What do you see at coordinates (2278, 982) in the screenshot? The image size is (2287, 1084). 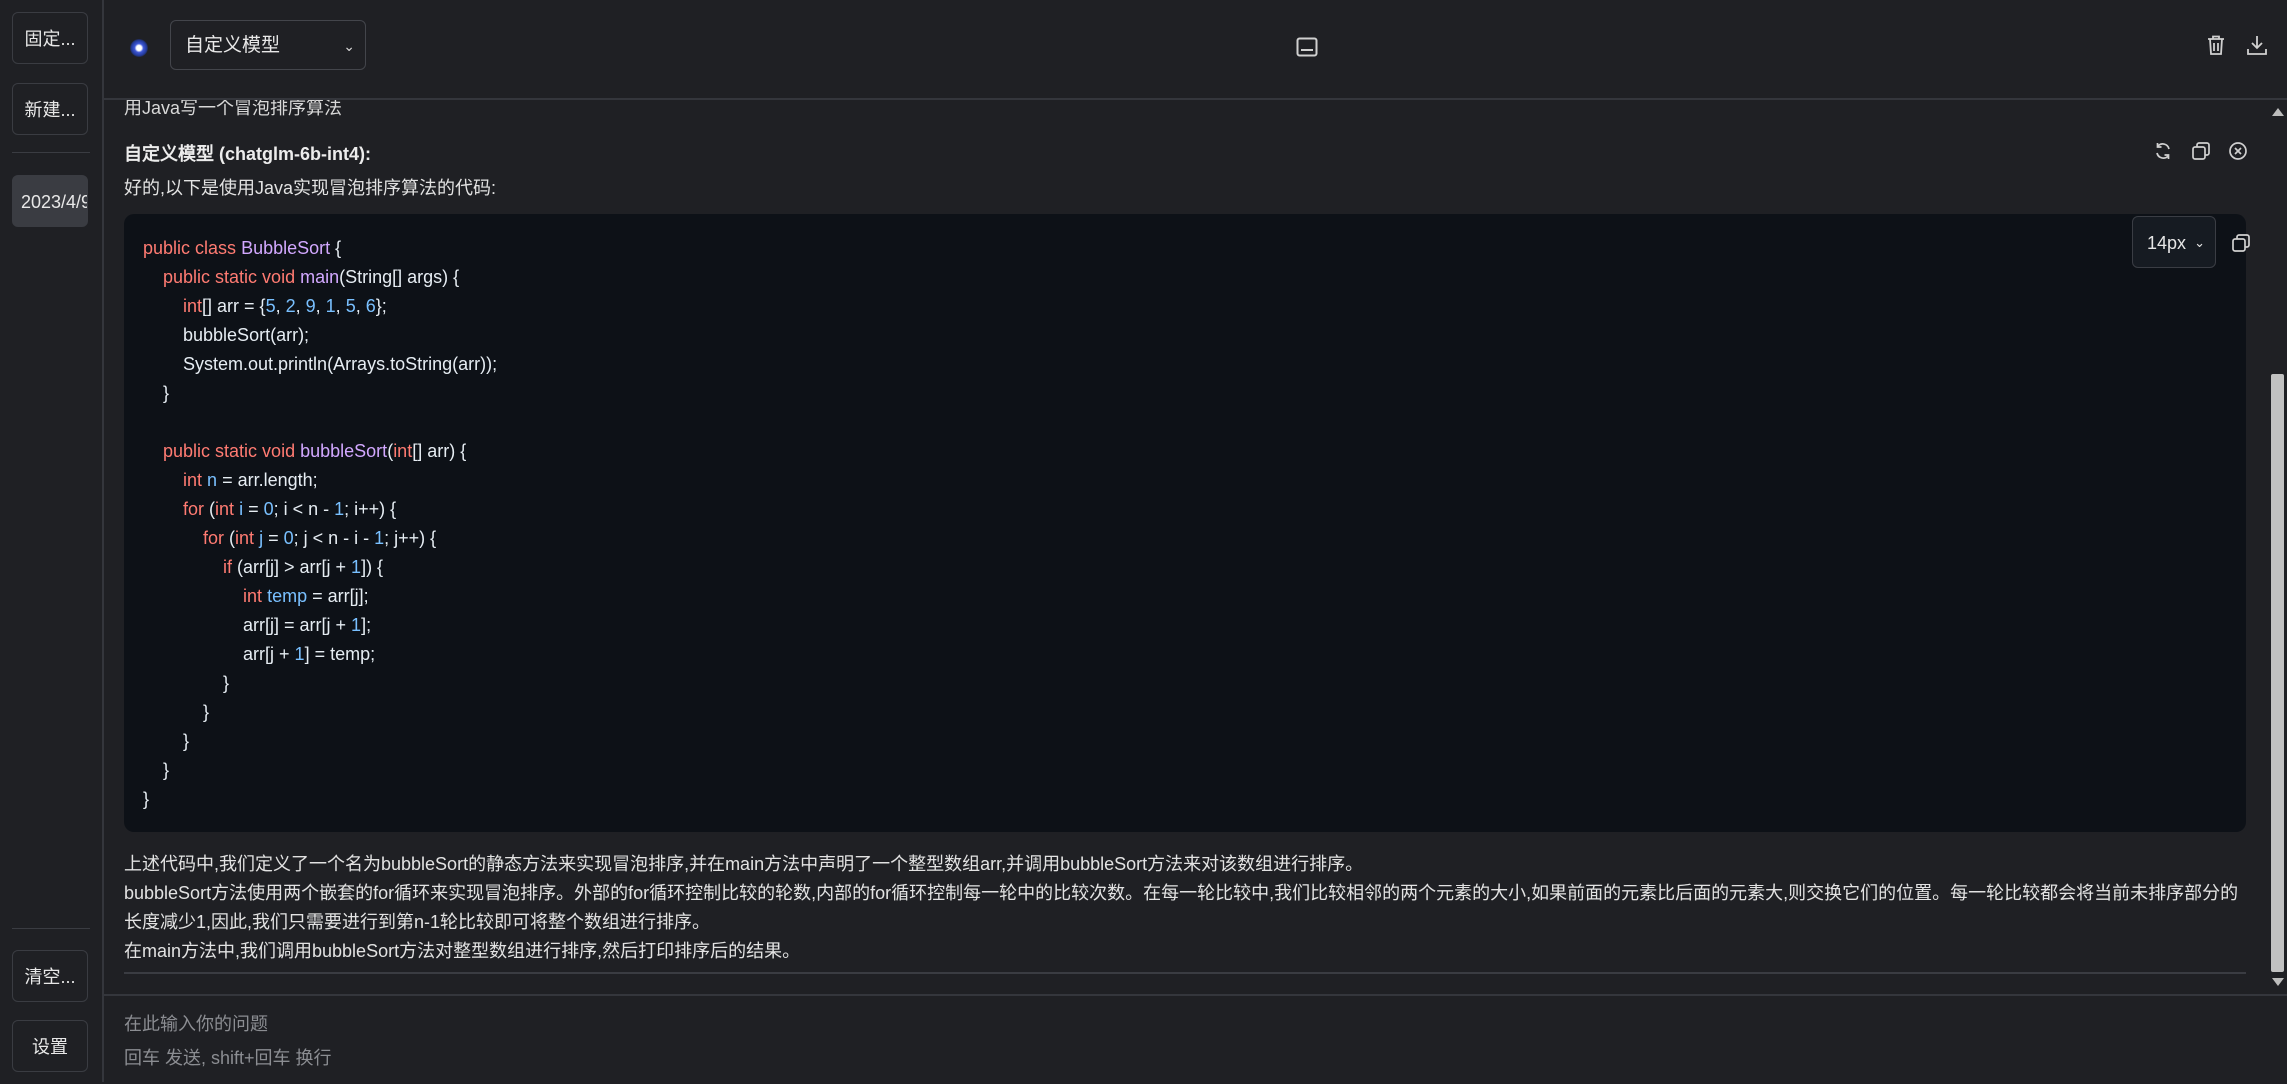 I see `scroll-down-arrow-icon` at bounding box center [2278, 982].